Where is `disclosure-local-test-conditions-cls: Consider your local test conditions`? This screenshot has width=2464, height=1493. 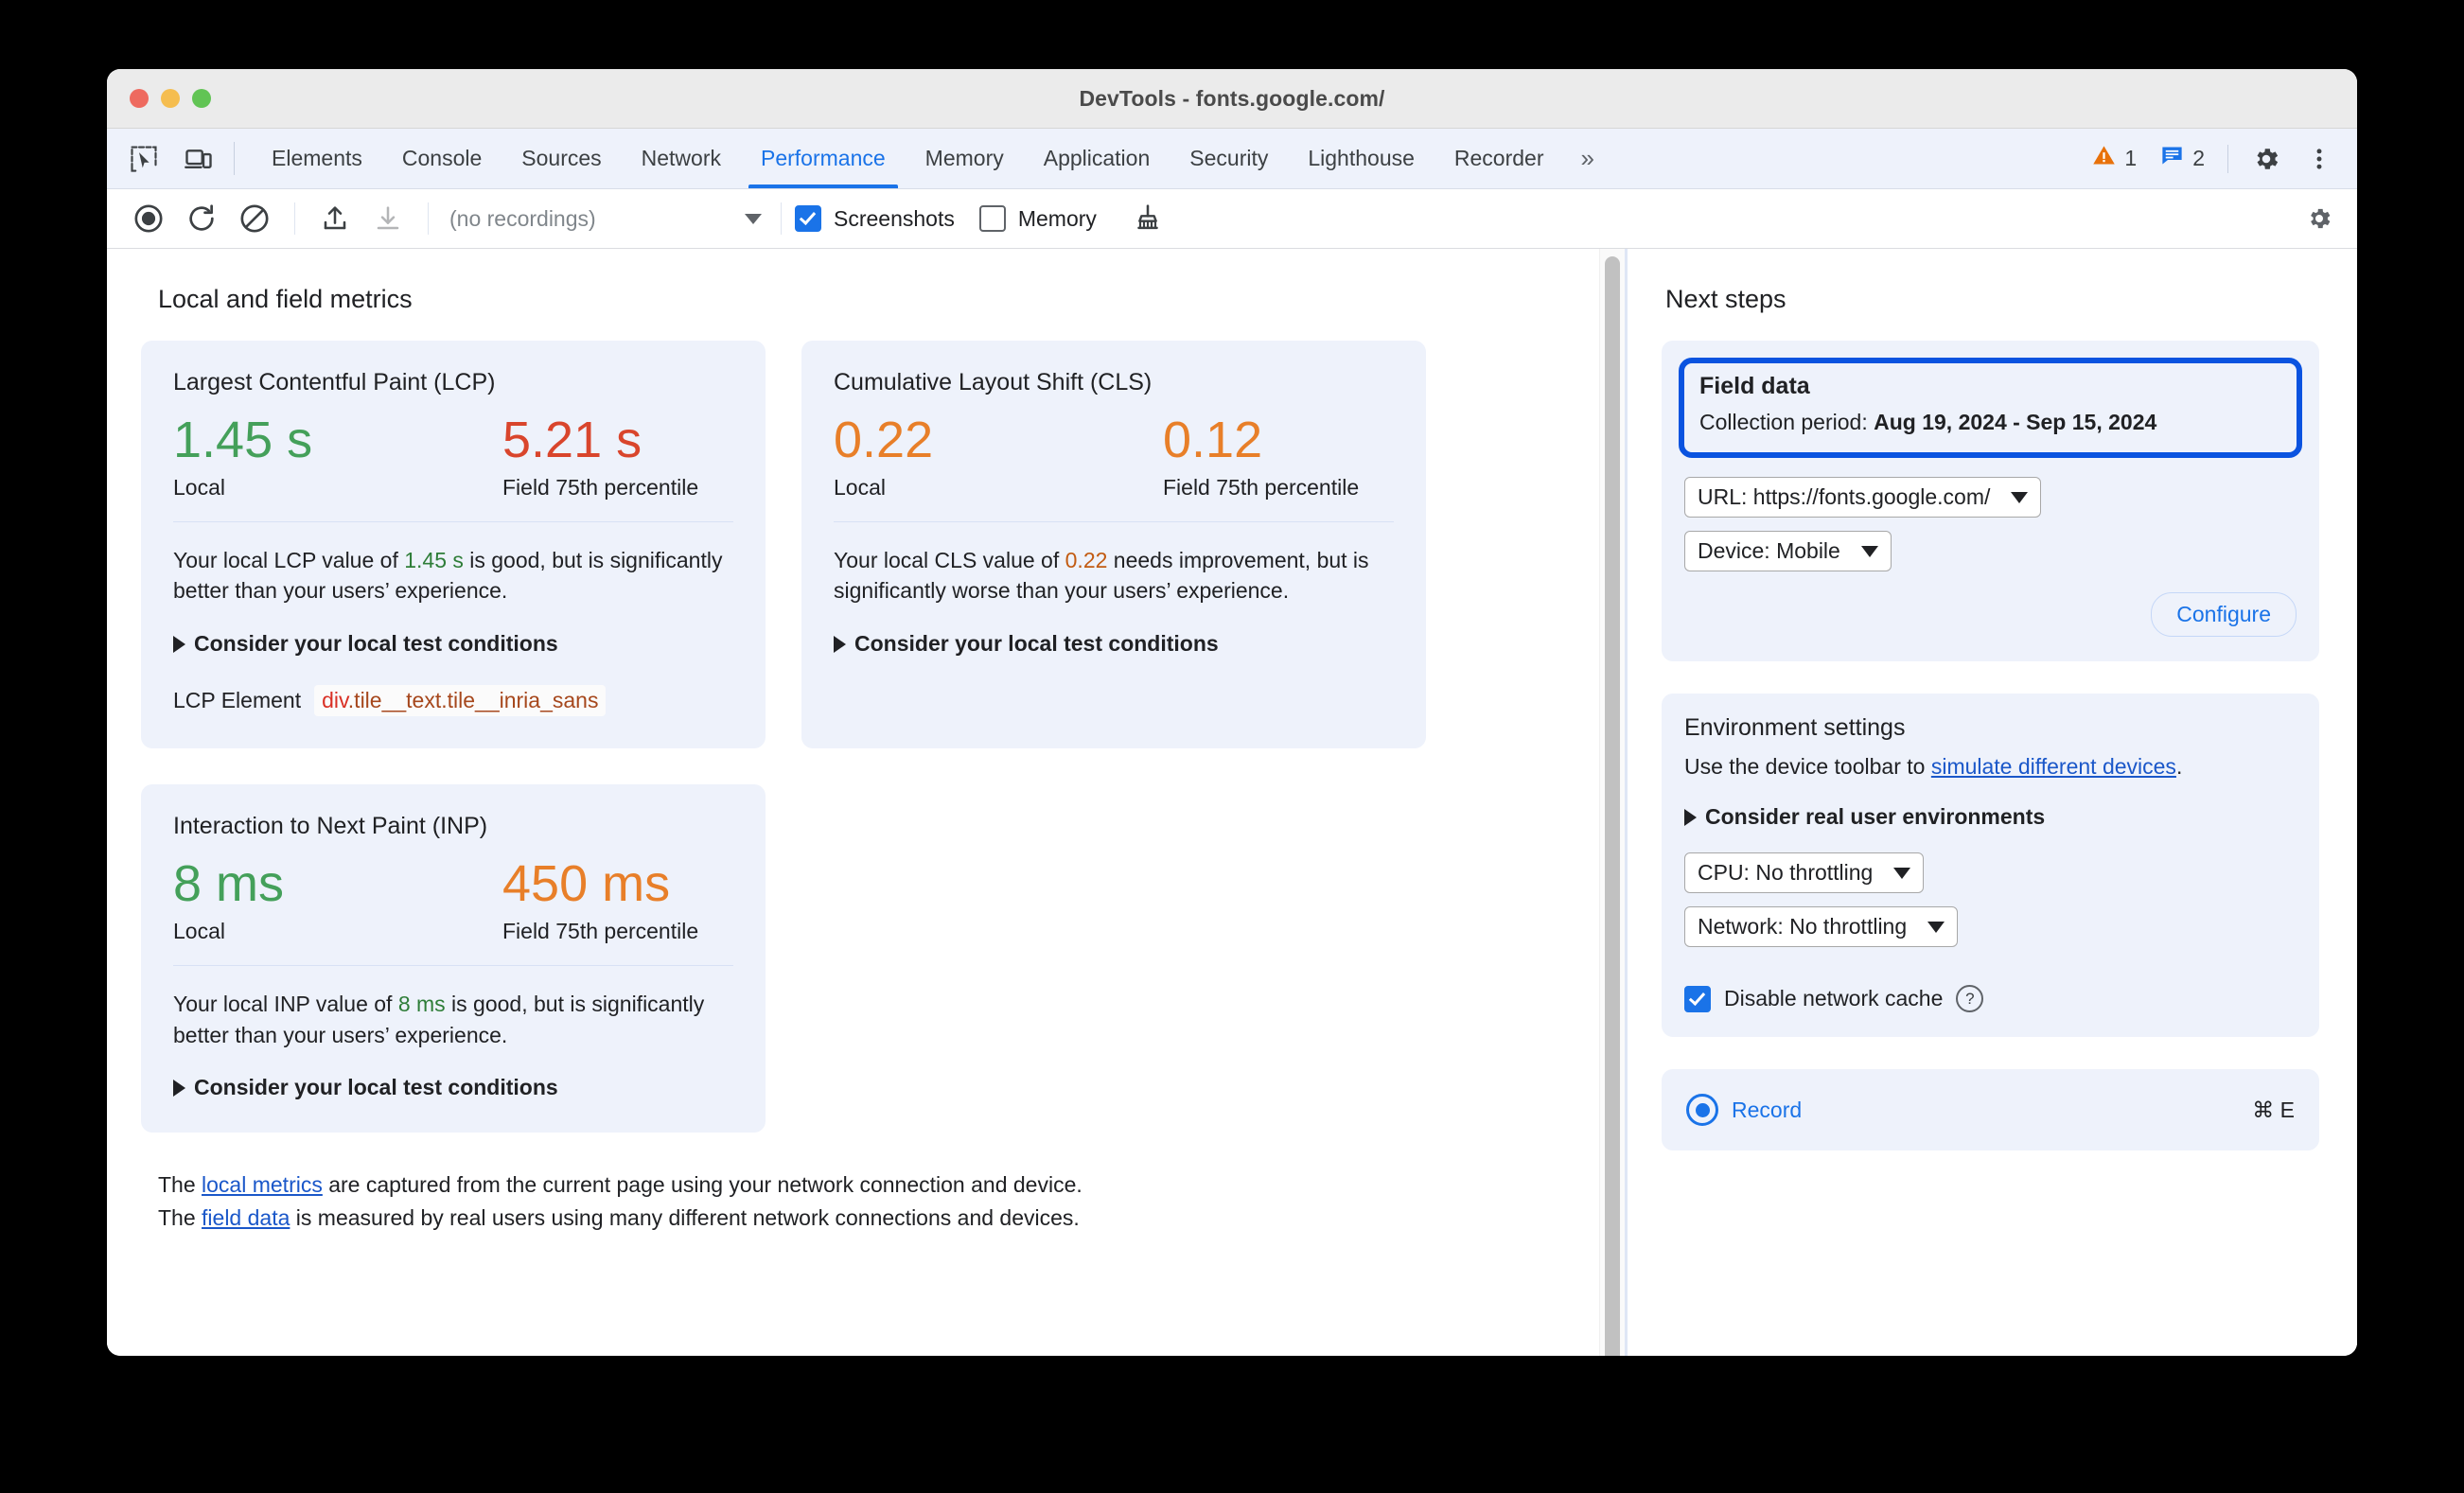
disclosure-local-test-conditions-cls: Consider your local test conditions is located at coordinates (1114, 644).